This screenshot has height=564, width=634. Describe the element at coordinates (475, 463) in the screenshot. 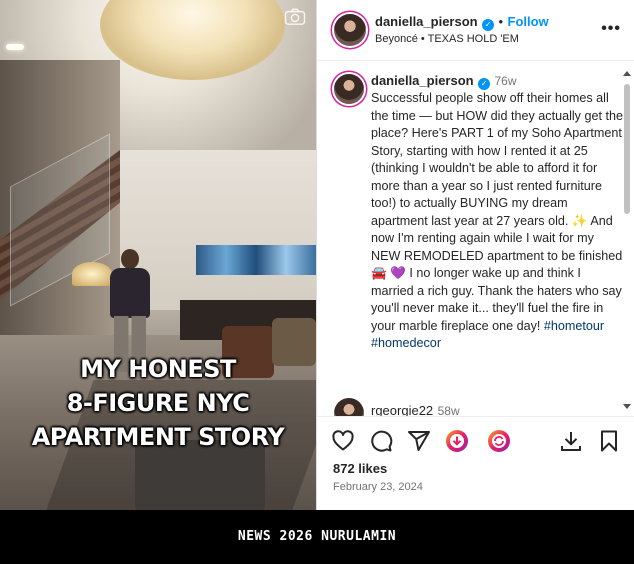

I see `actions-bar: 872 likes February 23, 2024` at that location.